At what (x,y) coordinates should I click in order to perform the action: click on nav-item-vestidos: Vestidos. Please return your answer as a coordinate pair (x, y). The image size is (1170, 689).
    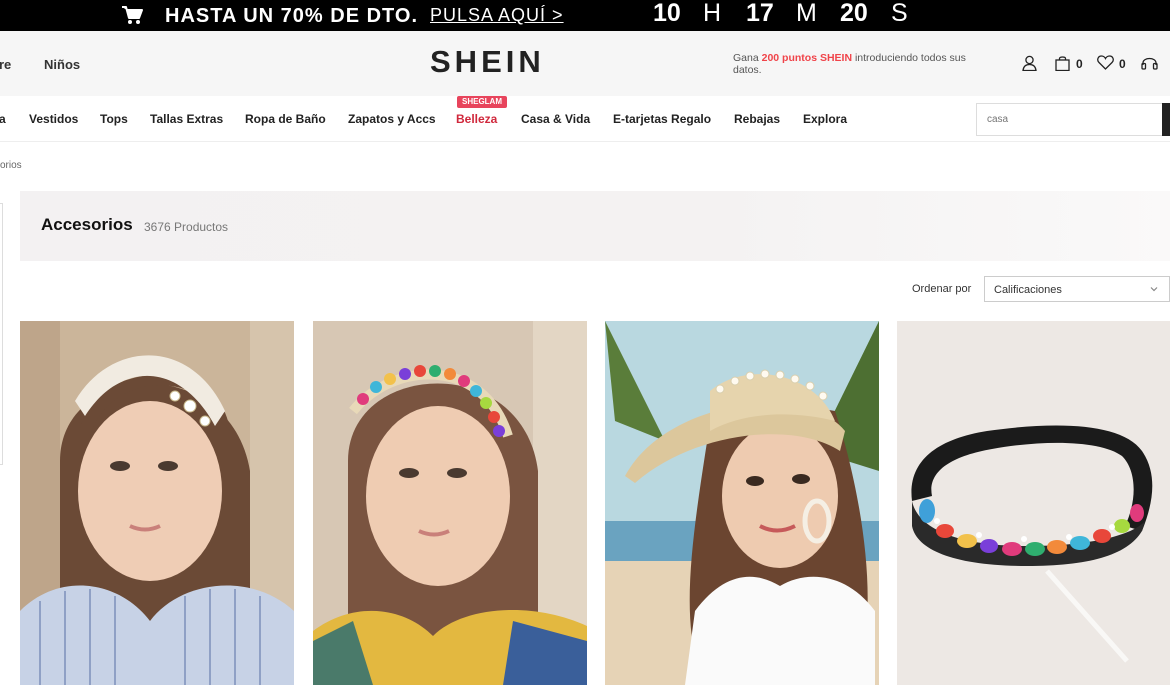
    Looking at the image, I should click on (53, 119).